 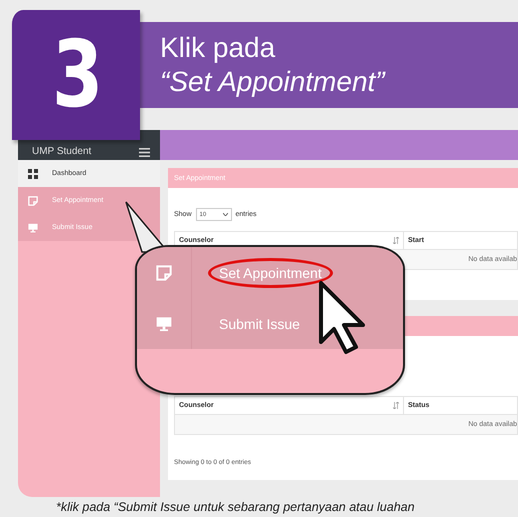 I want to click on grid-icon, so click(x=33, y=173).